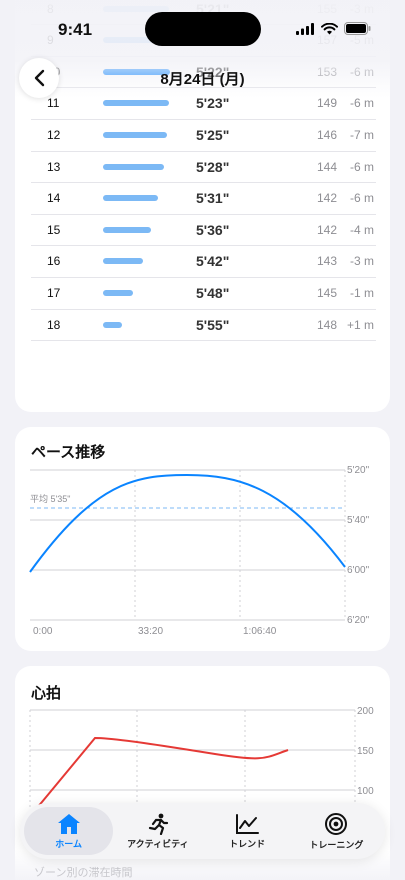 The height and width of the screenshot is (880, 405). Describe the element at coordinates (213, 229) in the screenshot. I see `split-pace: 5'36"` at that location.